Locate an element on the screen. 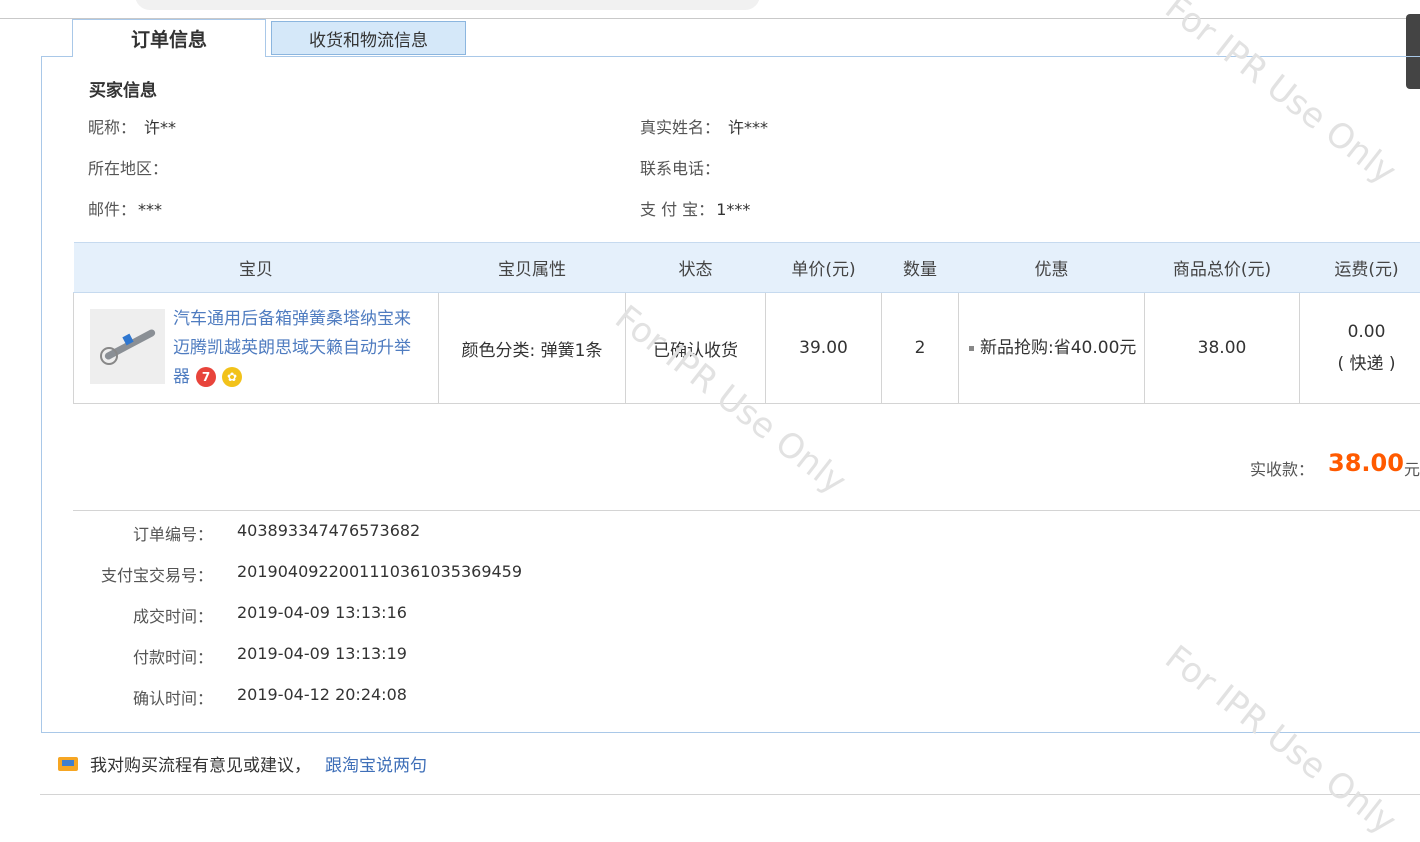 Image resolution: width=1420 pixels, height=842 pixels. product-thumbnail is located at coordinates (127, 346).